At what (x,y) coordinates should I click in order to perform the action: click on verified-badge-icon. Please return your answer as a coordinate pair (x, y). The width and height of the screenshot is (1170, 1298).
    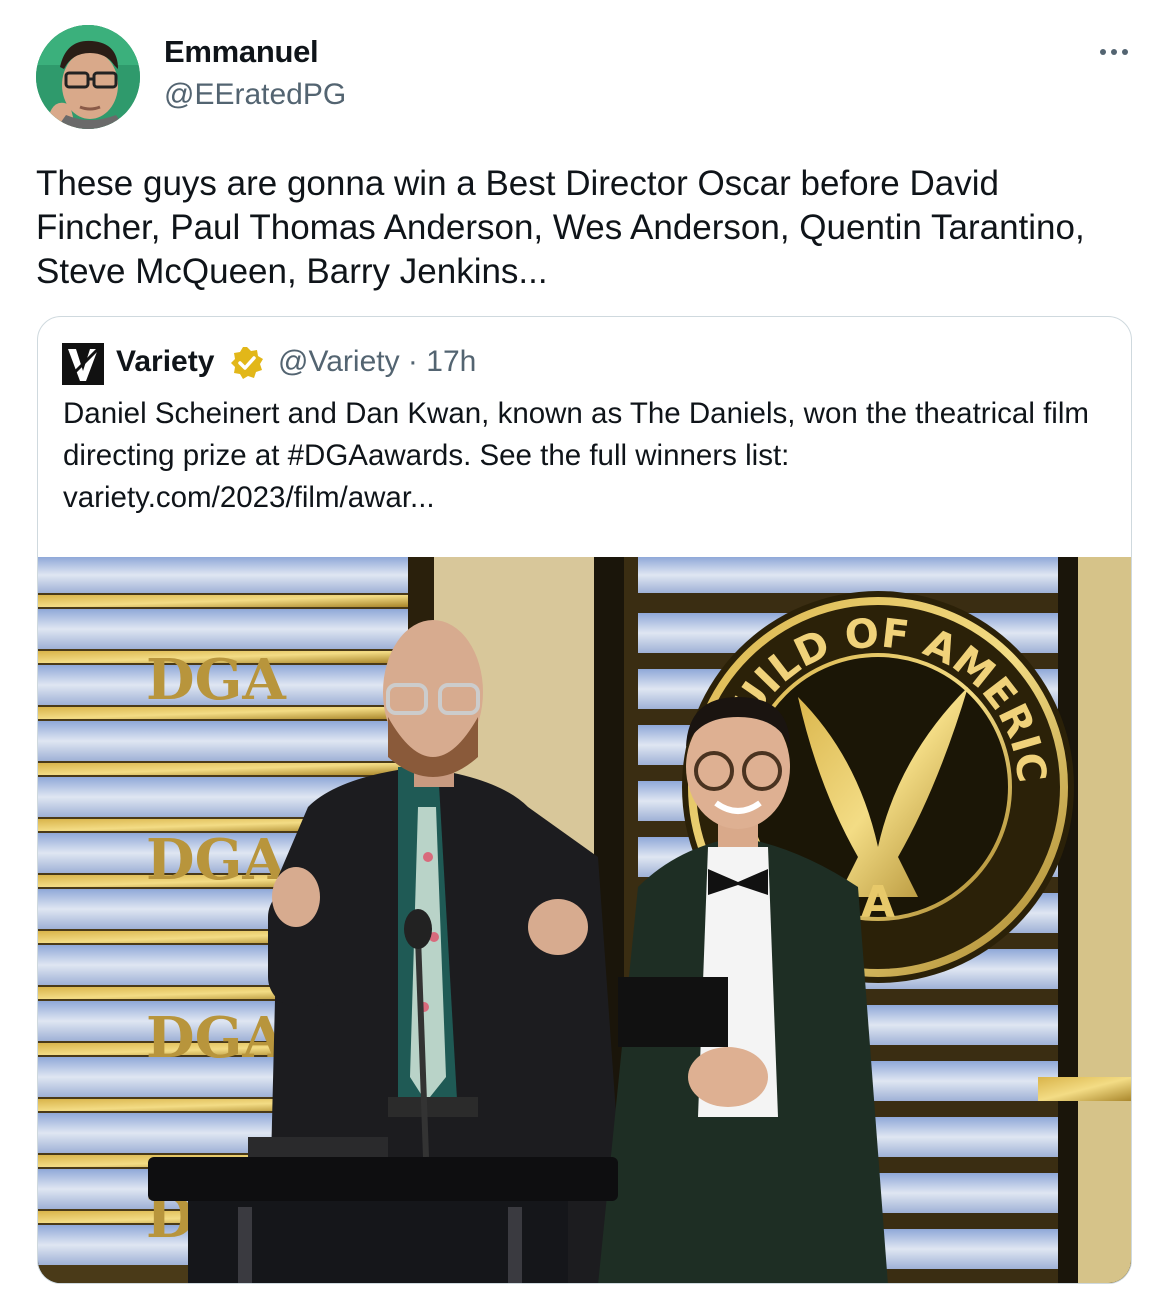
    Looking at the image, I should click on (247, 363).